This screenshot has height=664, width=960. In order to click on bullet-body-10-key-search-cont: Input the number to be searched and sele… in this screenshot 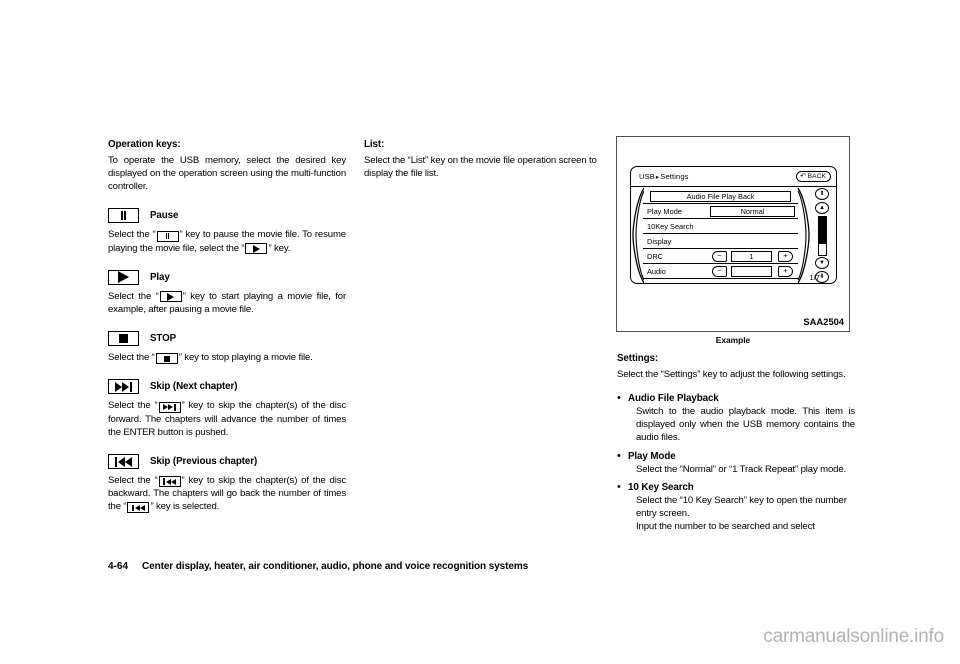, I will do `click(725, 527)`.